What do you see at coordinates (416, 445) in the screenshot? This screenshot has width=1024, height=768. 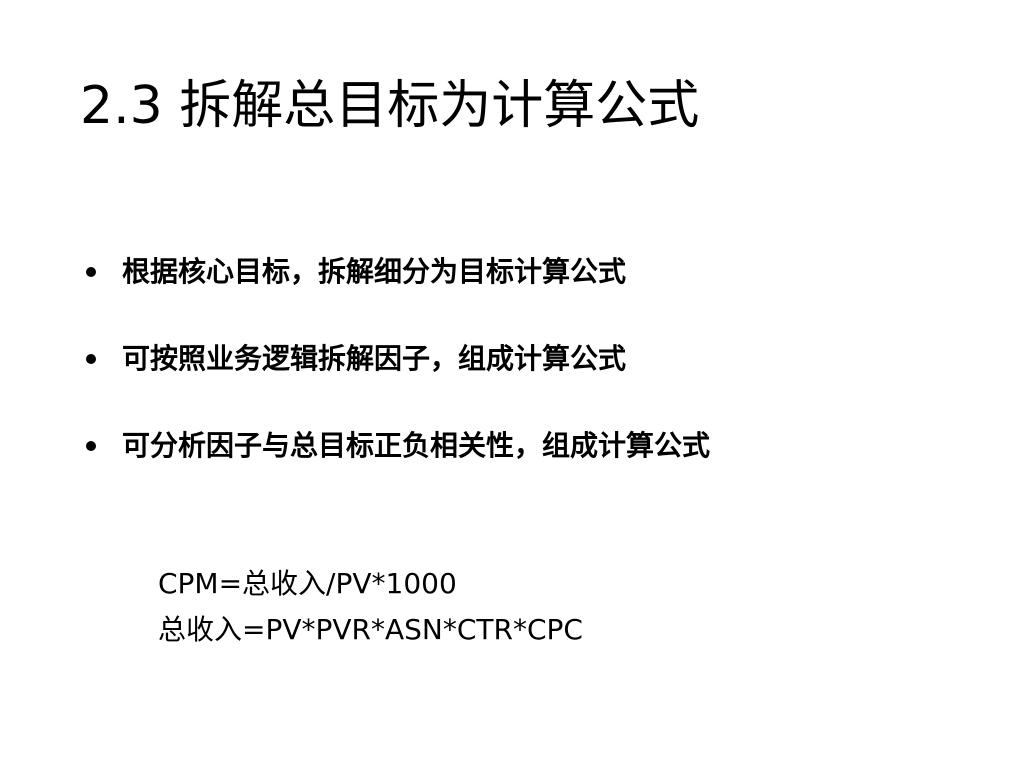 I see `bullet-text: 可分析因子与总目标正负相关性，组成计算公式` at bounding box center [416, 445].